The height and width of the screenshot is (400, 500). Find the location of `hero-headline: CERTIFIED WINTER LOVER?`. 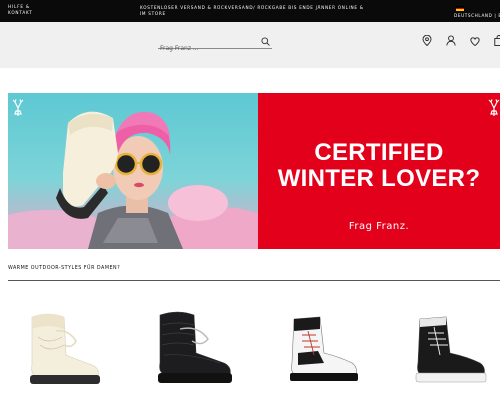

hero-headline: CERTIFIED WINTER LOVER? is located at coordinates (379, 166).